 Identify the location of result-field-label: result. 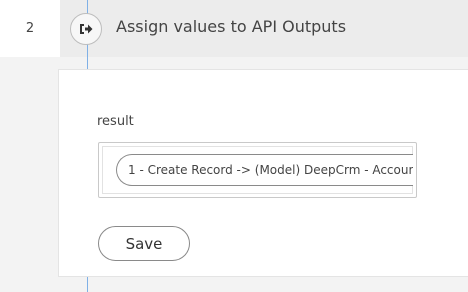
(115, 121).